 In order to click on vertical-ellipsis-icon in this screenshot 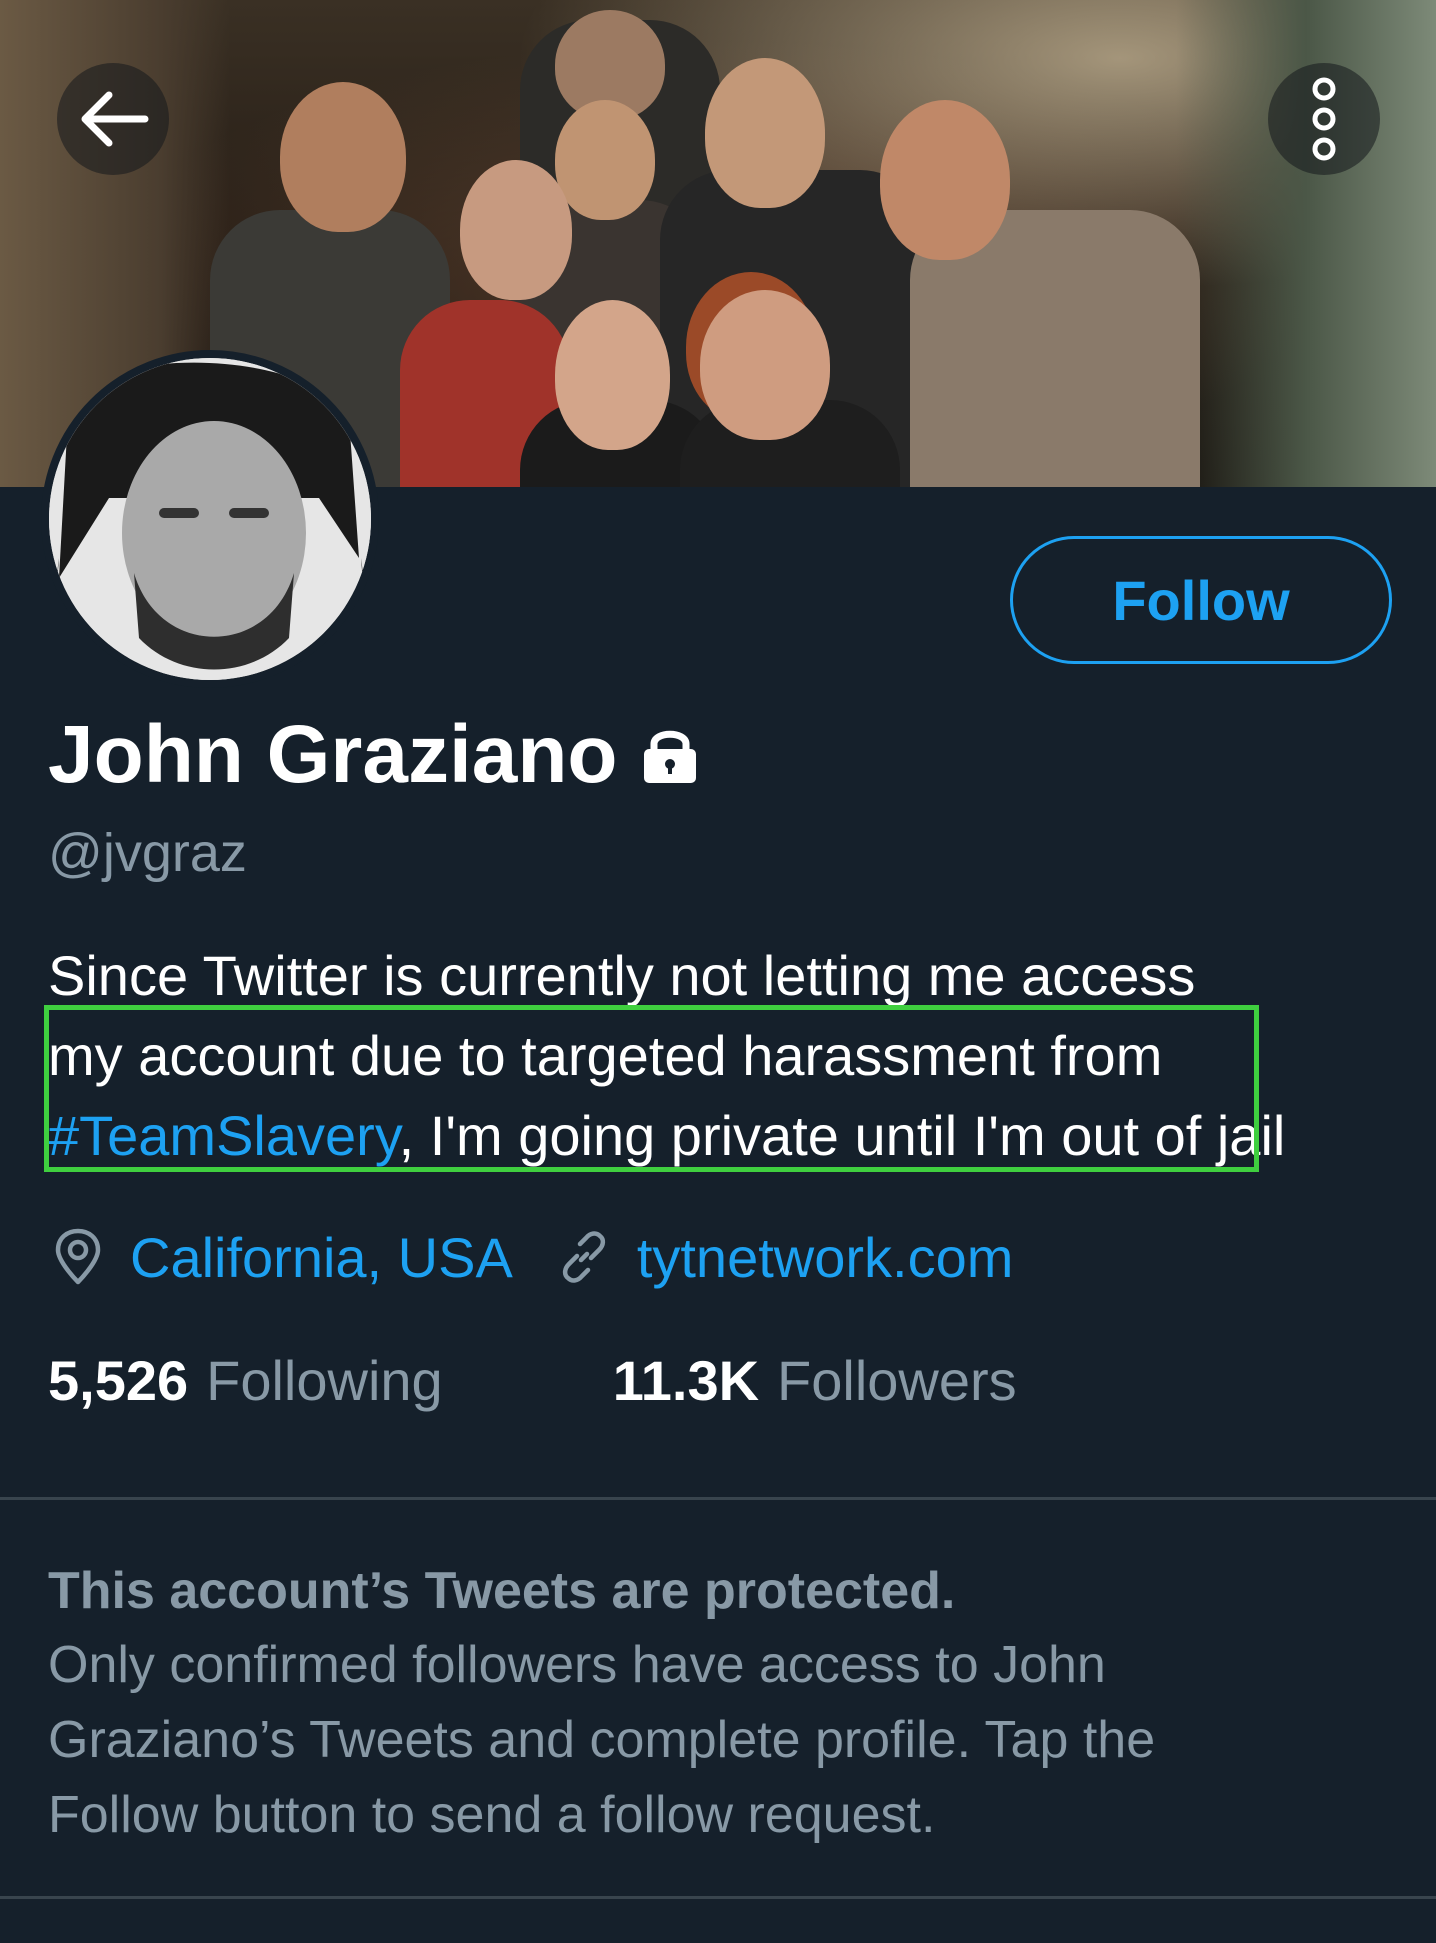, I will do `click(1324, 119)`.